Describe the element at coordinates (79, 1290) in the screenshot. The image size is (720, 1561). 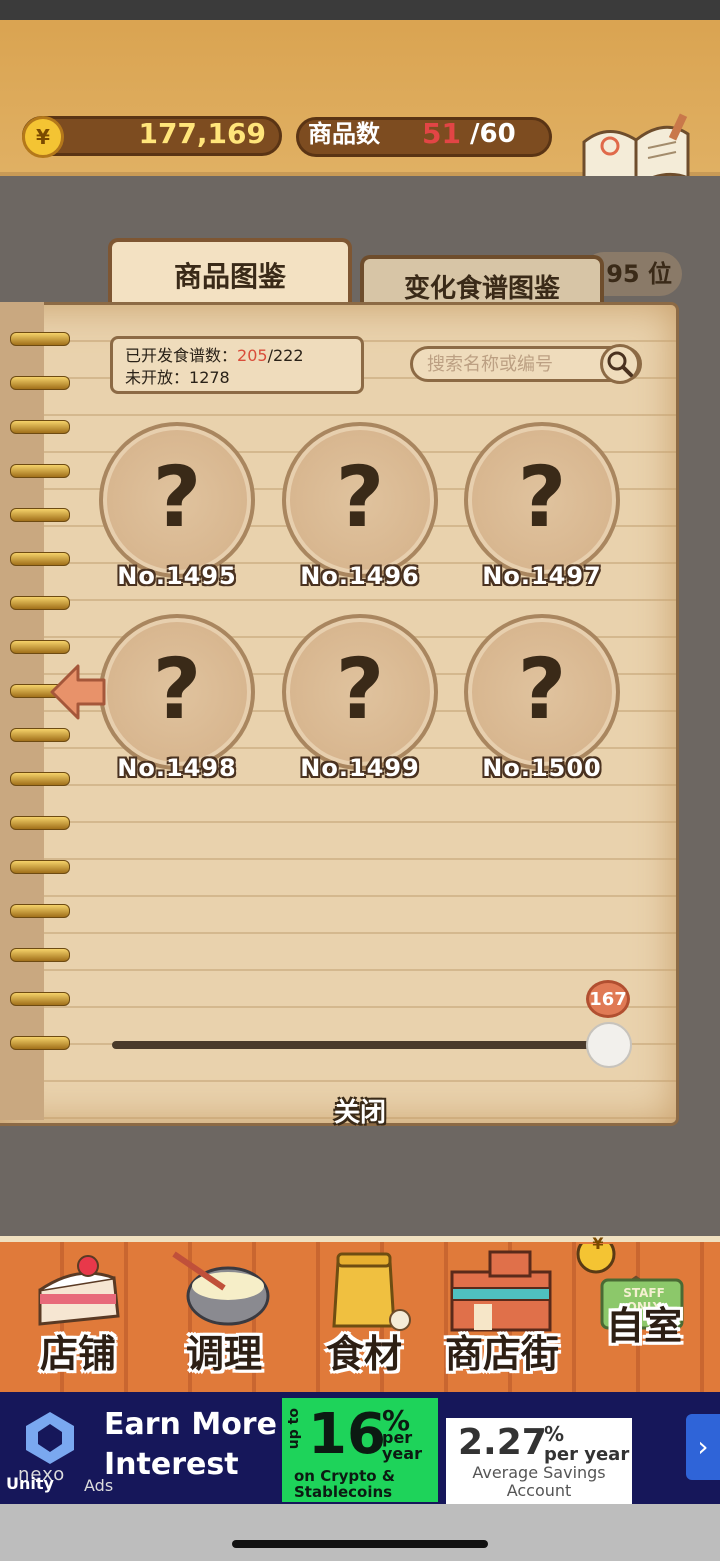
I see `cake-icon` at that location.